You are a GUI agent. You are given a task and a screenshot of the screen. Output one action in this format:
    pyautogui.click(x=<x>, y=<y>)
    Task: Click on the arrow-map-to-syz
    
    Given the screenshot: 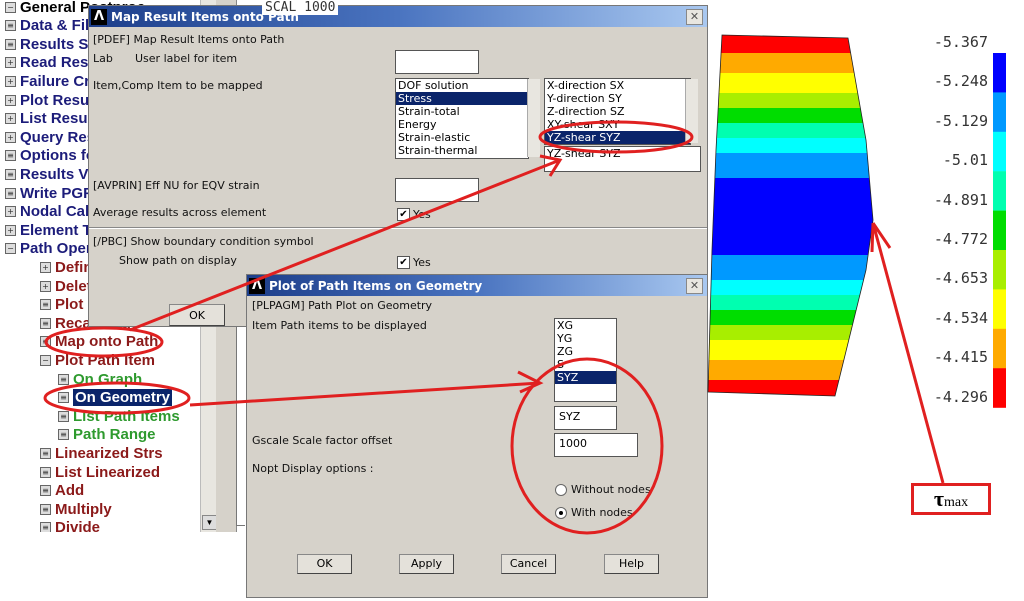 What is the action you would take?
    pyautogui.click(x=346, y=243)
    